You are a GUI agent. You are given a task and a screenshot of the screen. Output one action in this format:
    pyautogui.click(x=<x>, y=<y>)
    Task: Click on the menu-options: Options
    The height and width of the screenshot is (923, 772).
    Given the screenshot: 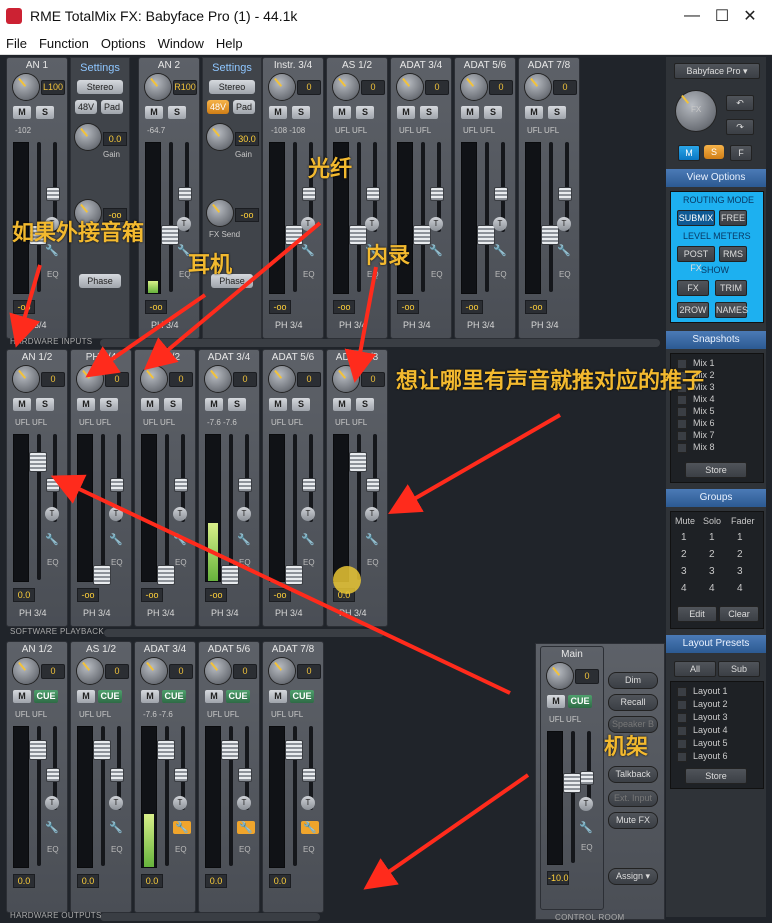 What is the action you would take?
    pyautogui.click(x=123, y=43)
    